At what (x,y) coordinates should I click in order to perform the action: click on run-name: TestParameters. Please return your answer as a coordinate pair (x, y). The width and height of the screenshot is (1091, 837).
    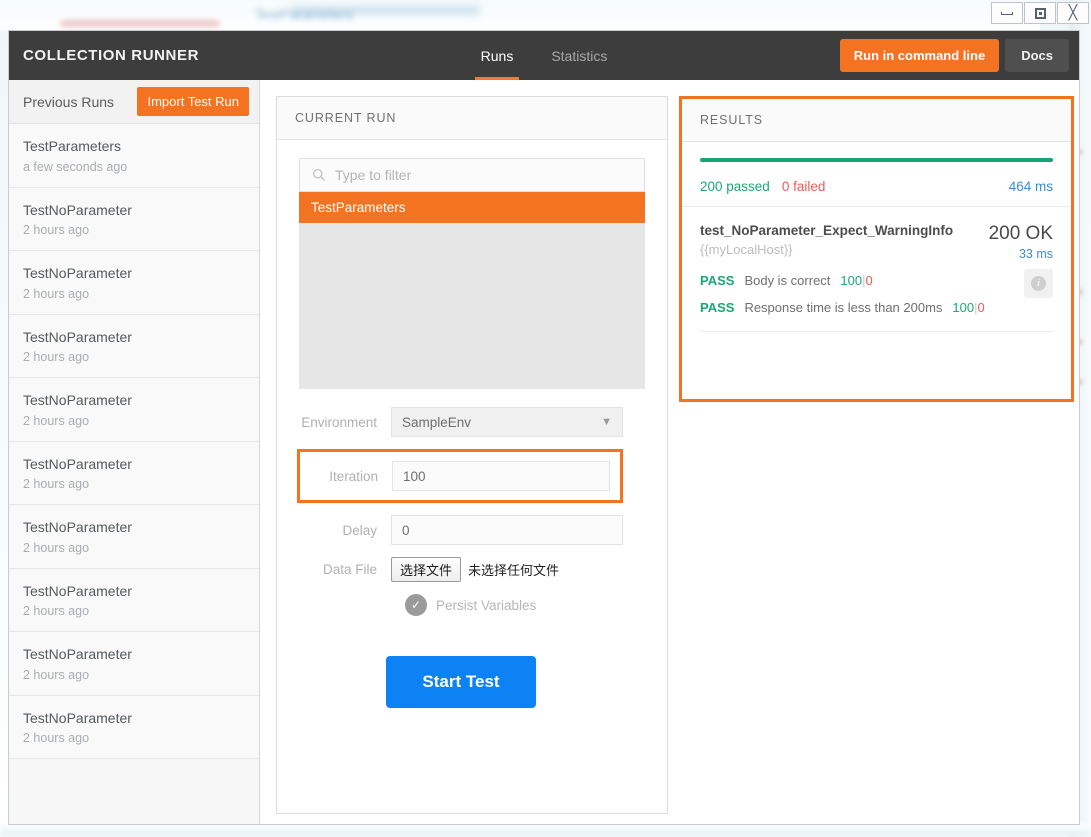
    Looking at the image, I should click on (72, 146).